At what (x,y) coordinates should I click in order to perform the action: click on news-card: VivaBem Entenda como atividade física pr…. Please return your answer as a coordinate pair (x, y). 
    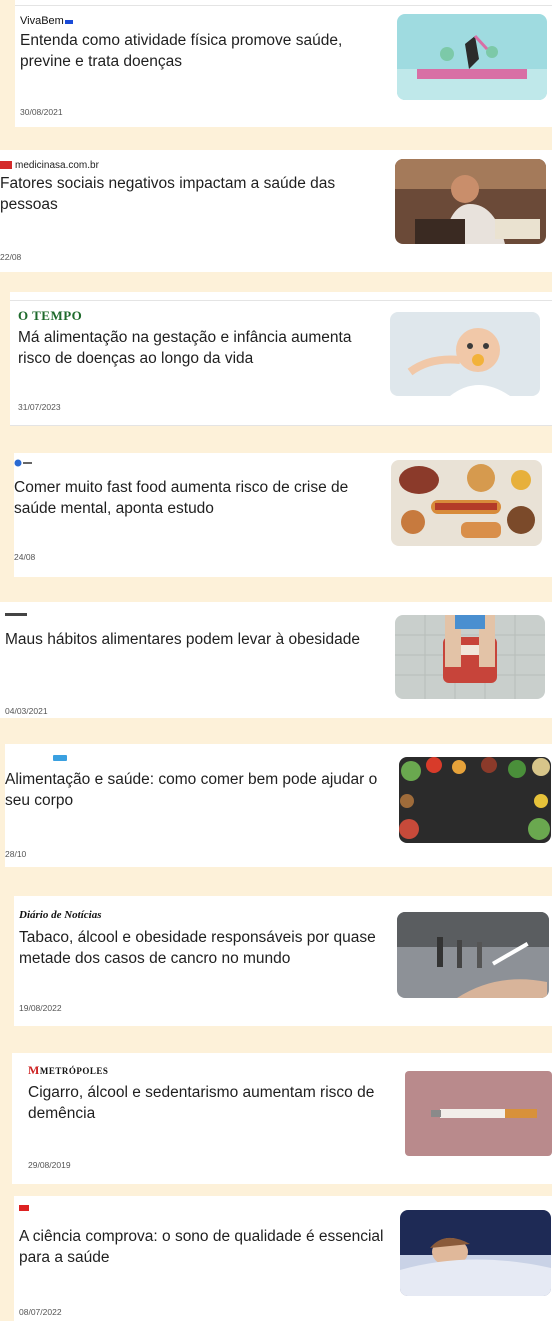
    Looking at the image, I should click on (283, 63).